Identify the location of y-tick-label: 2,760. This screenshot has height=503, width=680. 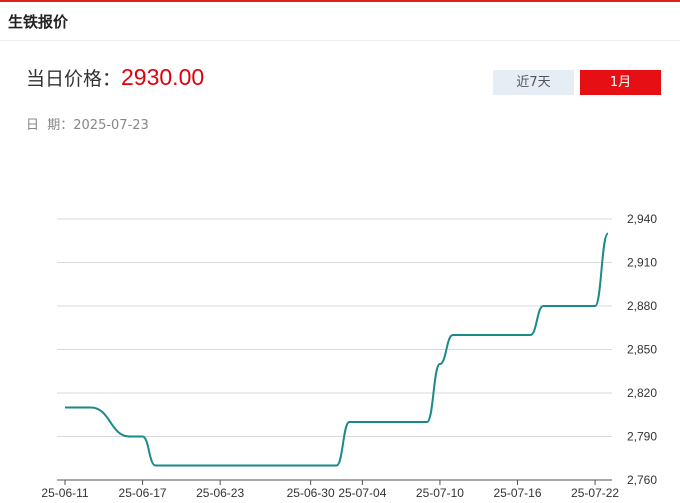
(642, 480).